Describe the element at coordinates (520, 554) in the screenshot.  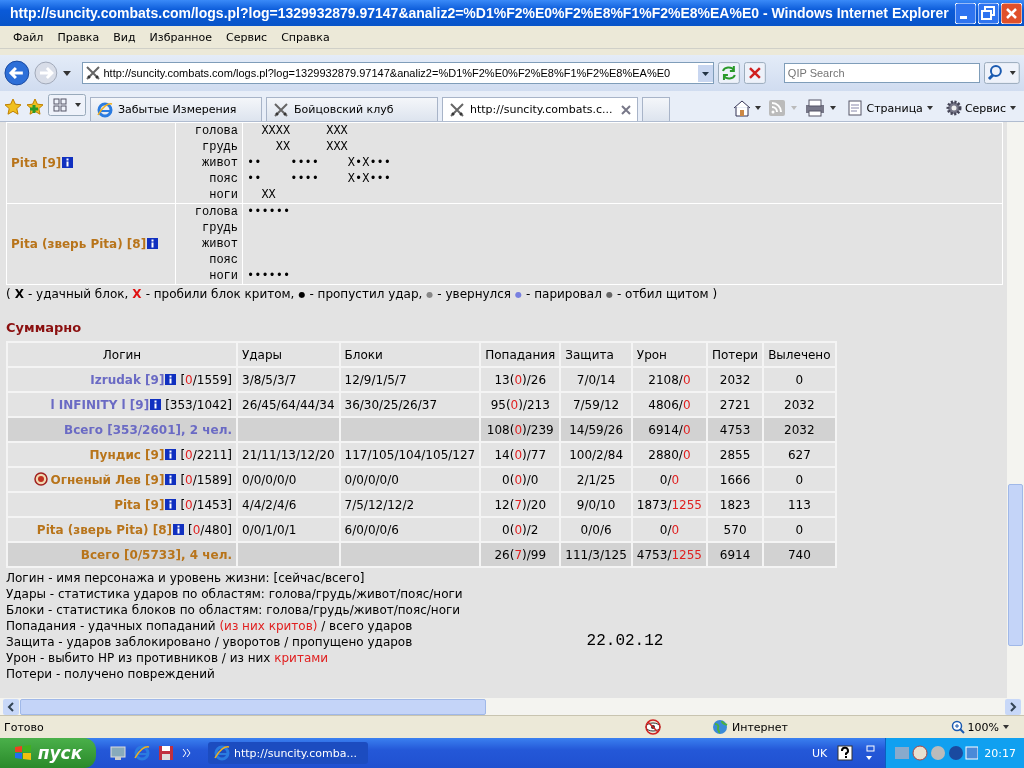
I see `table-cell: 26(7)/99` at that location.